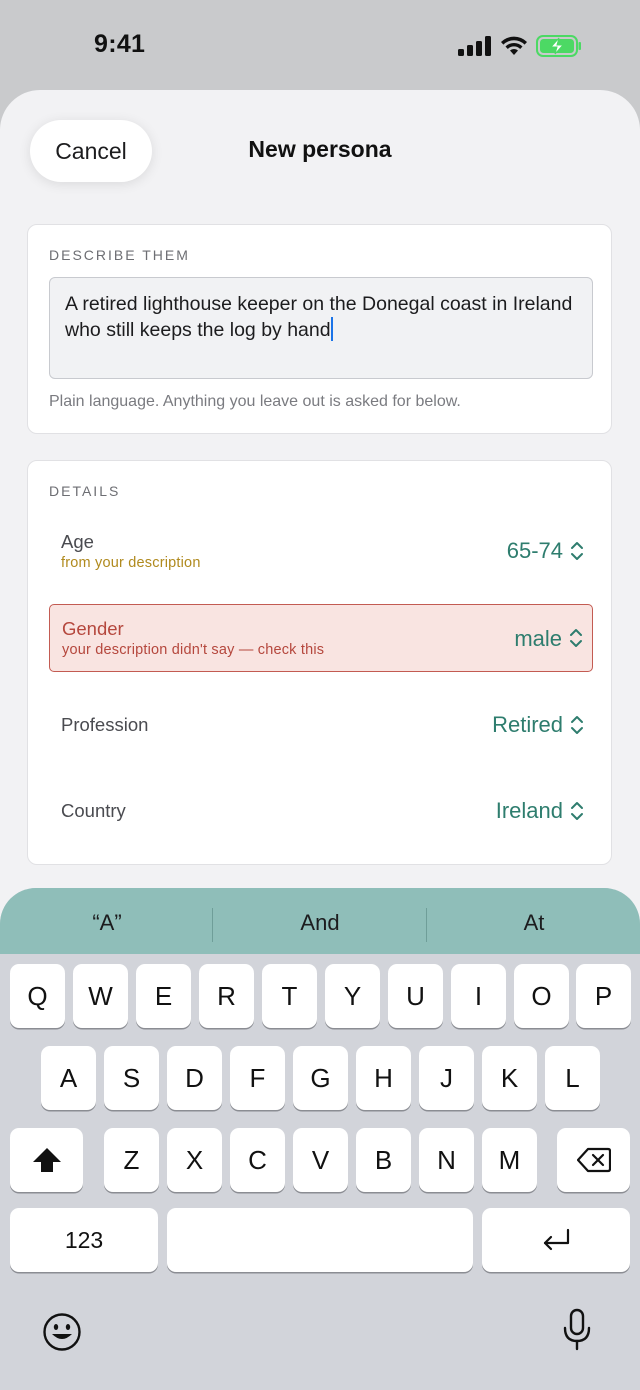 The height and width of the screenshot is (1390, 640). I want to click on backspace-icon, so click(593, 1160).